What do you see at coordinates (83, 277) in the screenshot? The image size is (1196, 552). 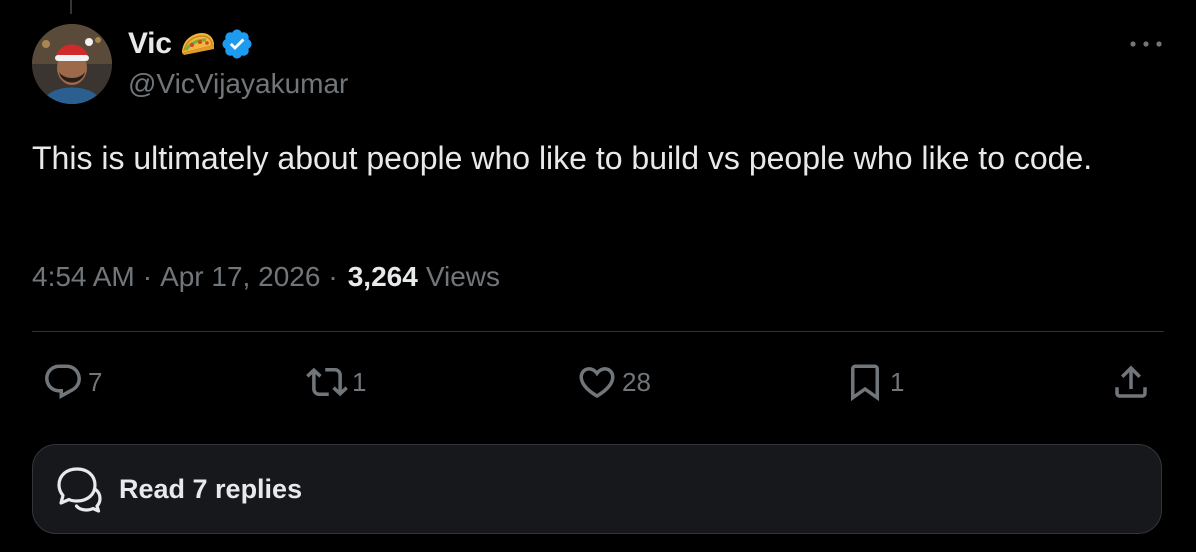 I see `tweet-time: 4:54 AM` at bounding box center [83, 277].